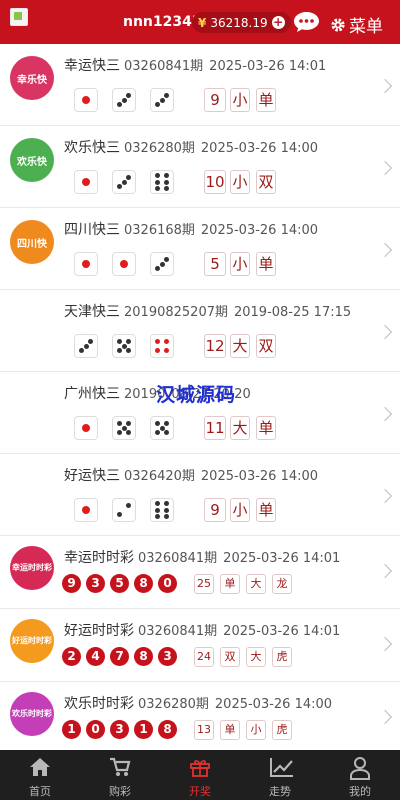  I want to click on home-icon, so click(40, 767).